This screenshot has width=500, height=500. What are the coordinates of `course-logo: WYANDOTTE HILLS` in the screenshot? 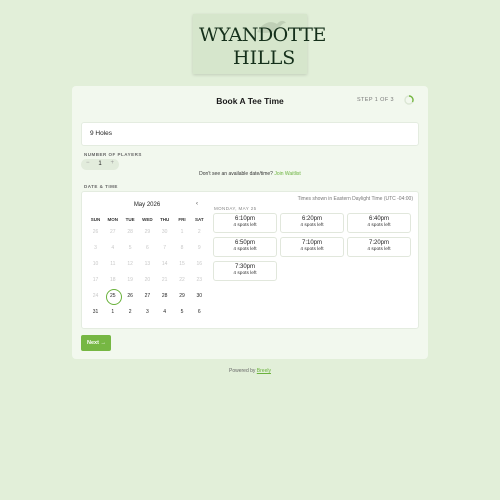 It's located at (259, 44).